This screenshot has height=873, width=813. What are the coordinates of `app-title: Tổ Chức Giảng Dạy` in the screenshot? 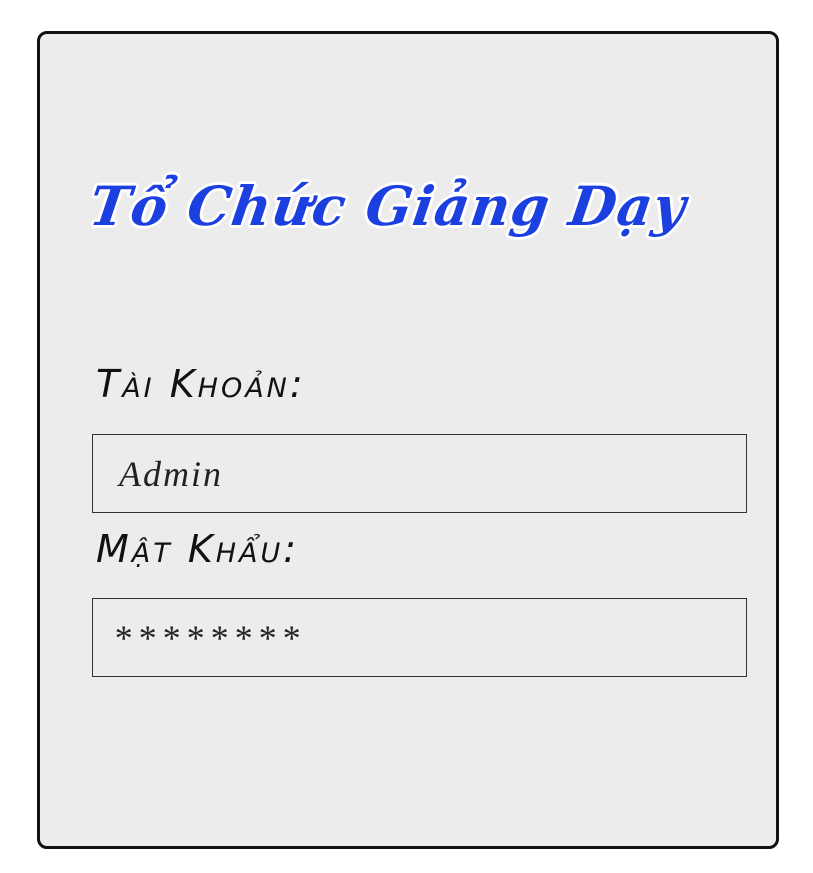 It's located at (388, 206).